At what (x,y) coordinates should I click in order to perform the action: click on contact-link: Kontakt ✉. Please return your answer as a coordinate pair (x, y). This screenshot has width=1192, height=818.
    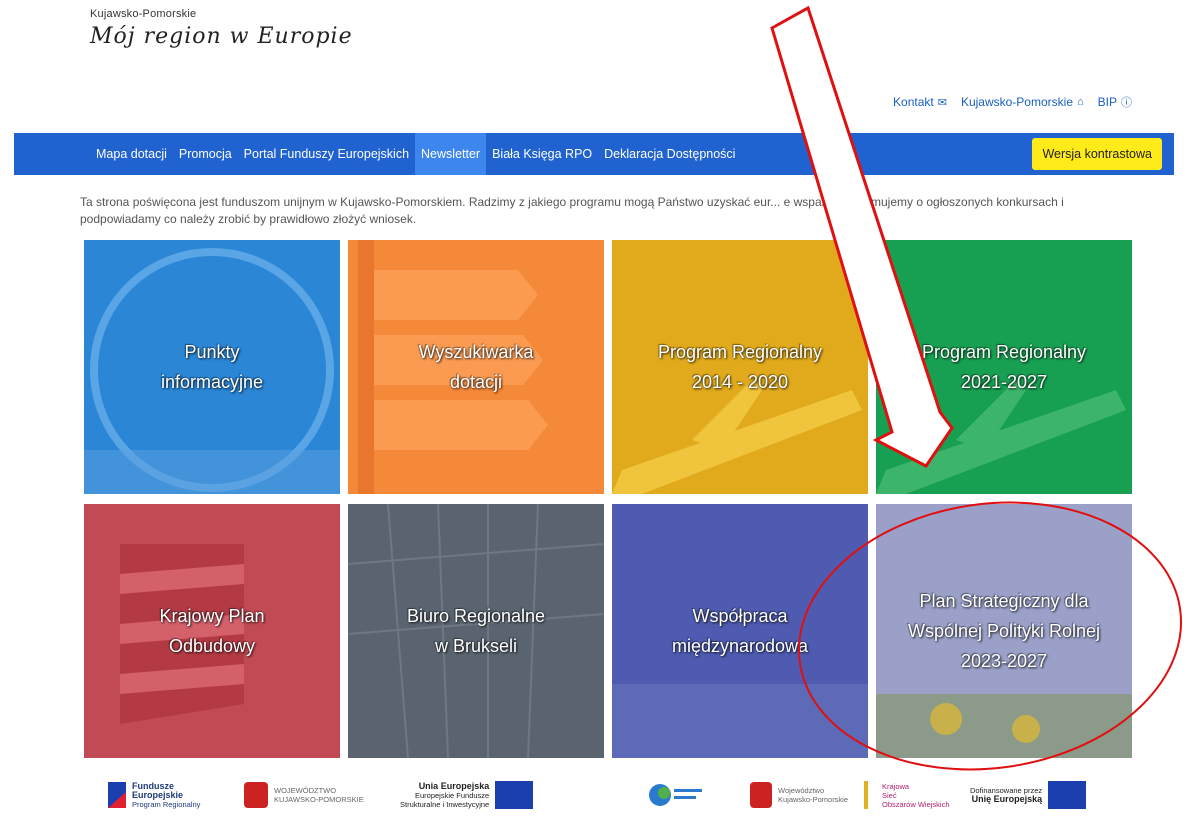
    Looking at the image, I should click on (920, 102).